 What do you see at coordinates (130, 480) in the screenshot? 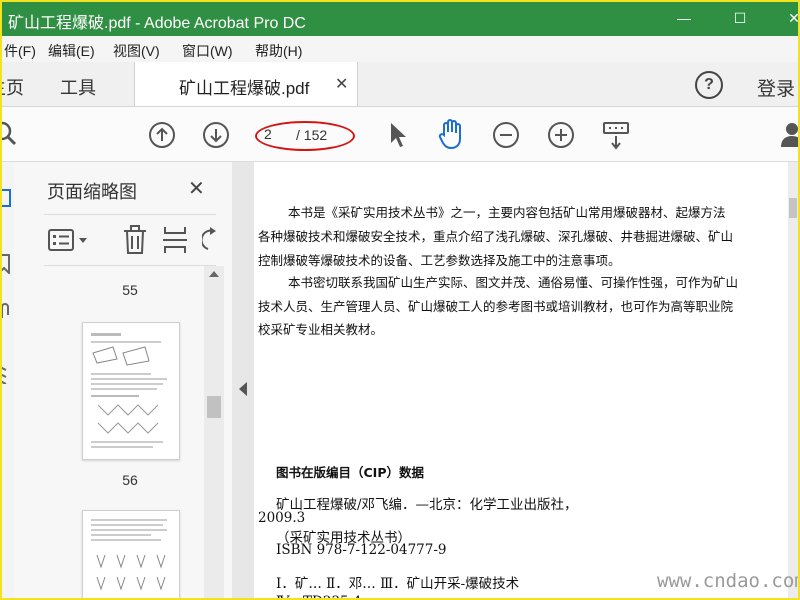
I see `thumbnail-label-56: 56` at bounding box center [130, 480].